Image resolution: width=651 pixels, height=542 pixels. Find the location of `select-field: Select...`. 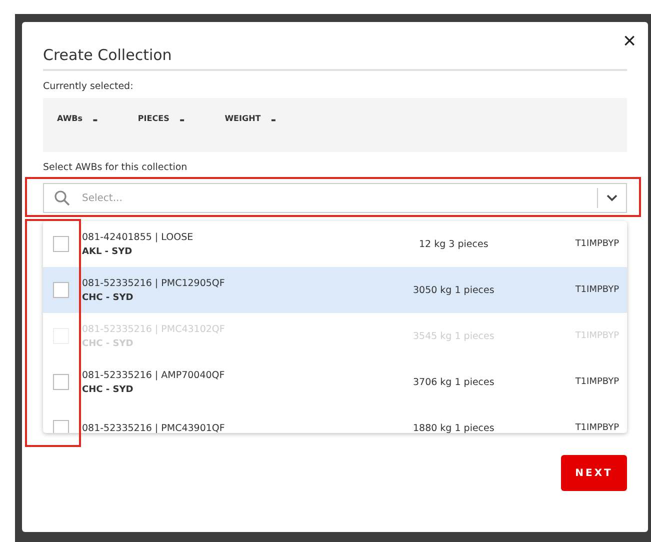

select-field: Select... is located at coordinates (335, 198).